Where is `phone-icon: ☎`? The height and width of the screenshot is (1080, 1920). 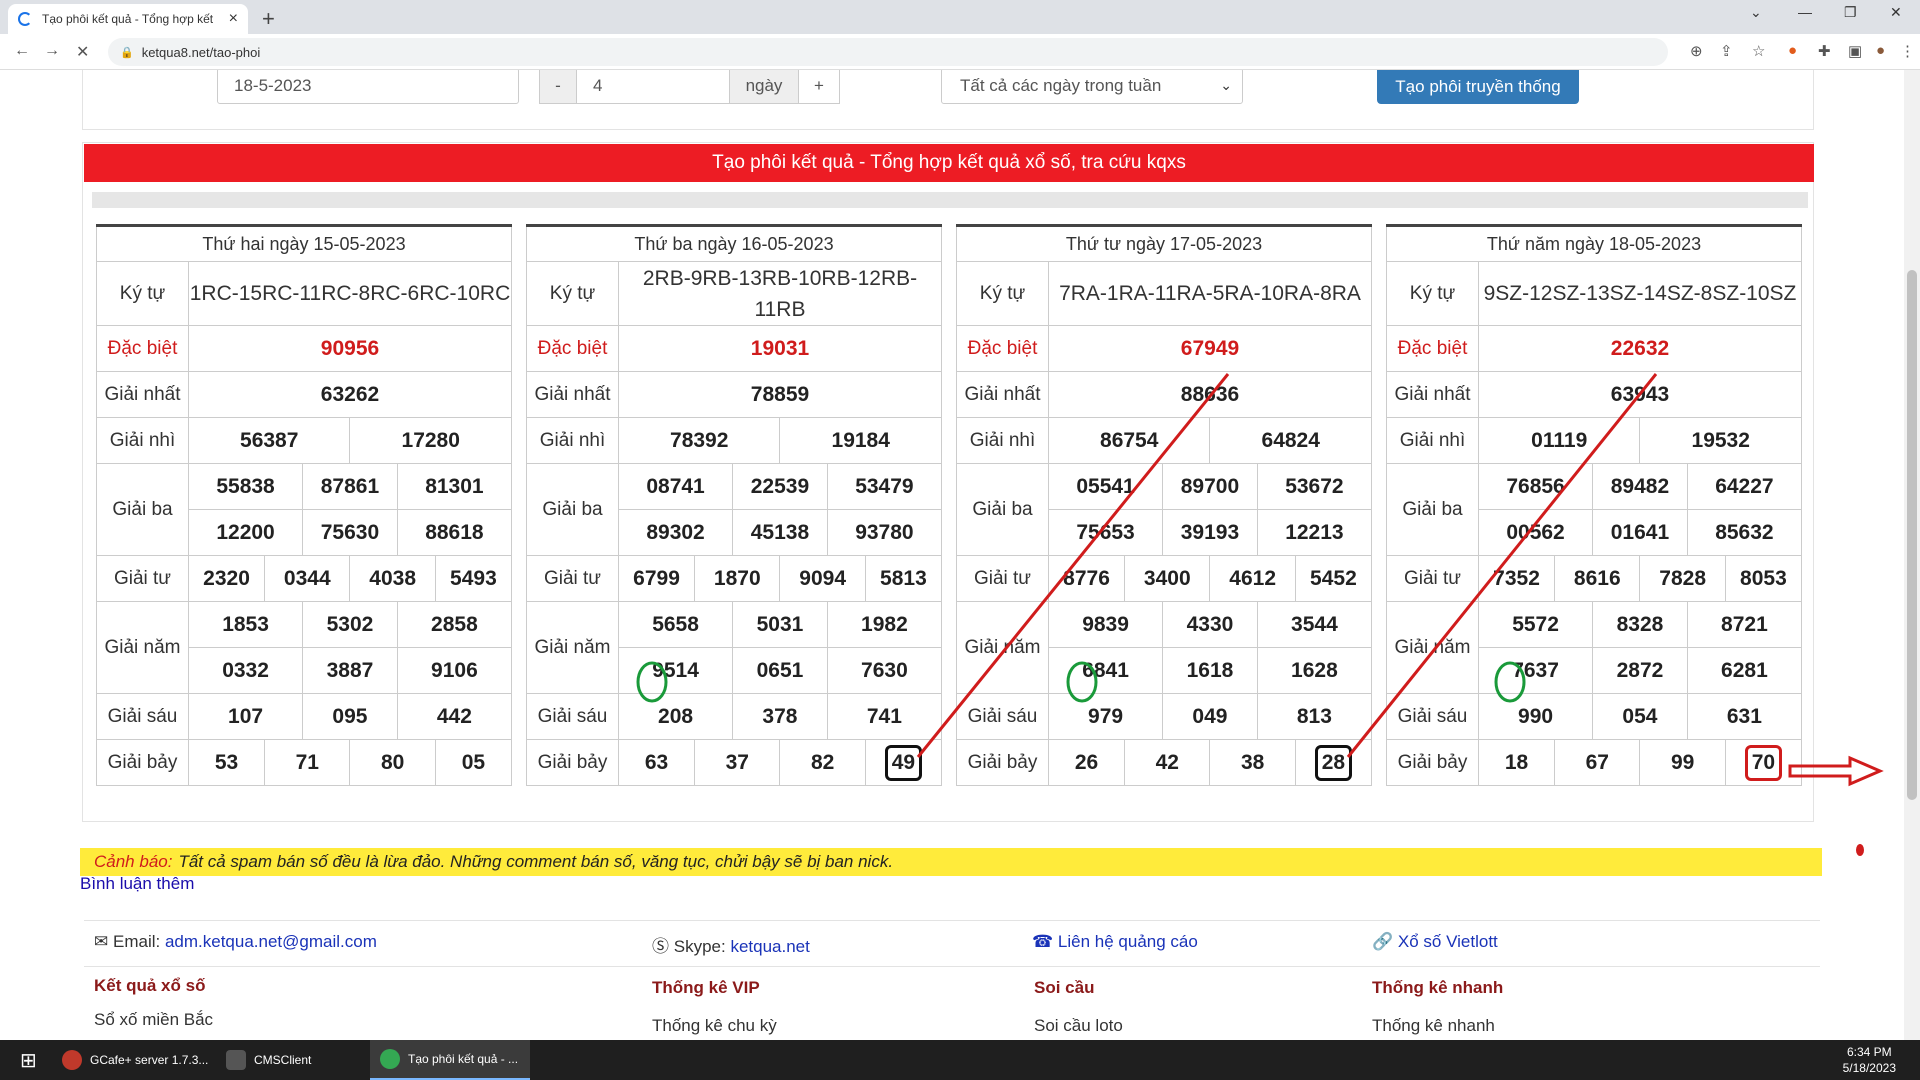
phone-icon: ☎ is located at coordinates (1043, 941).